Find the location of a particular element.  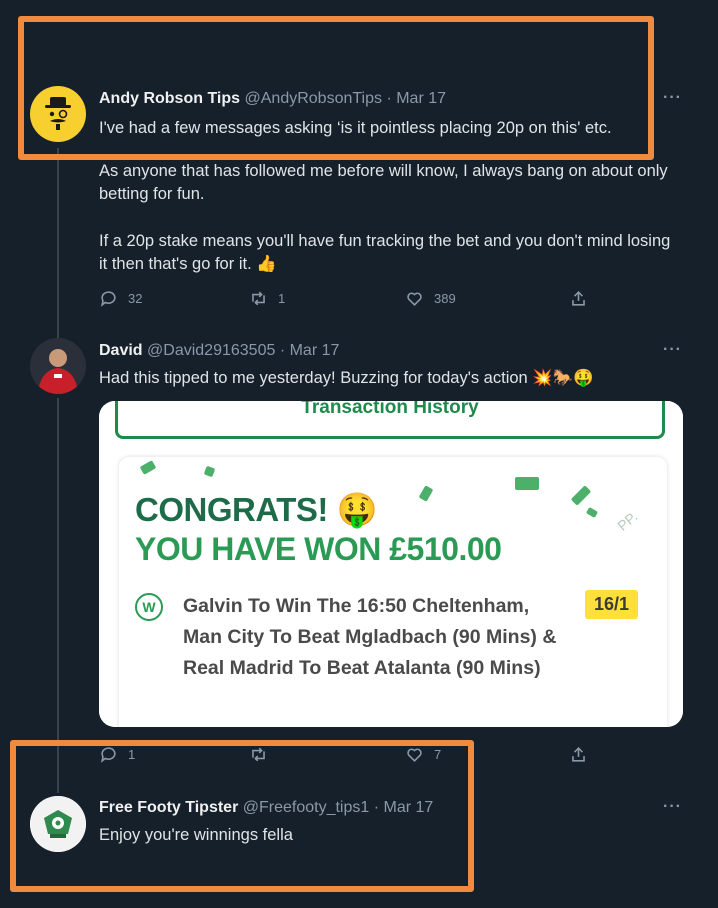

player-photo-icon is located at coordinates (58, 366).